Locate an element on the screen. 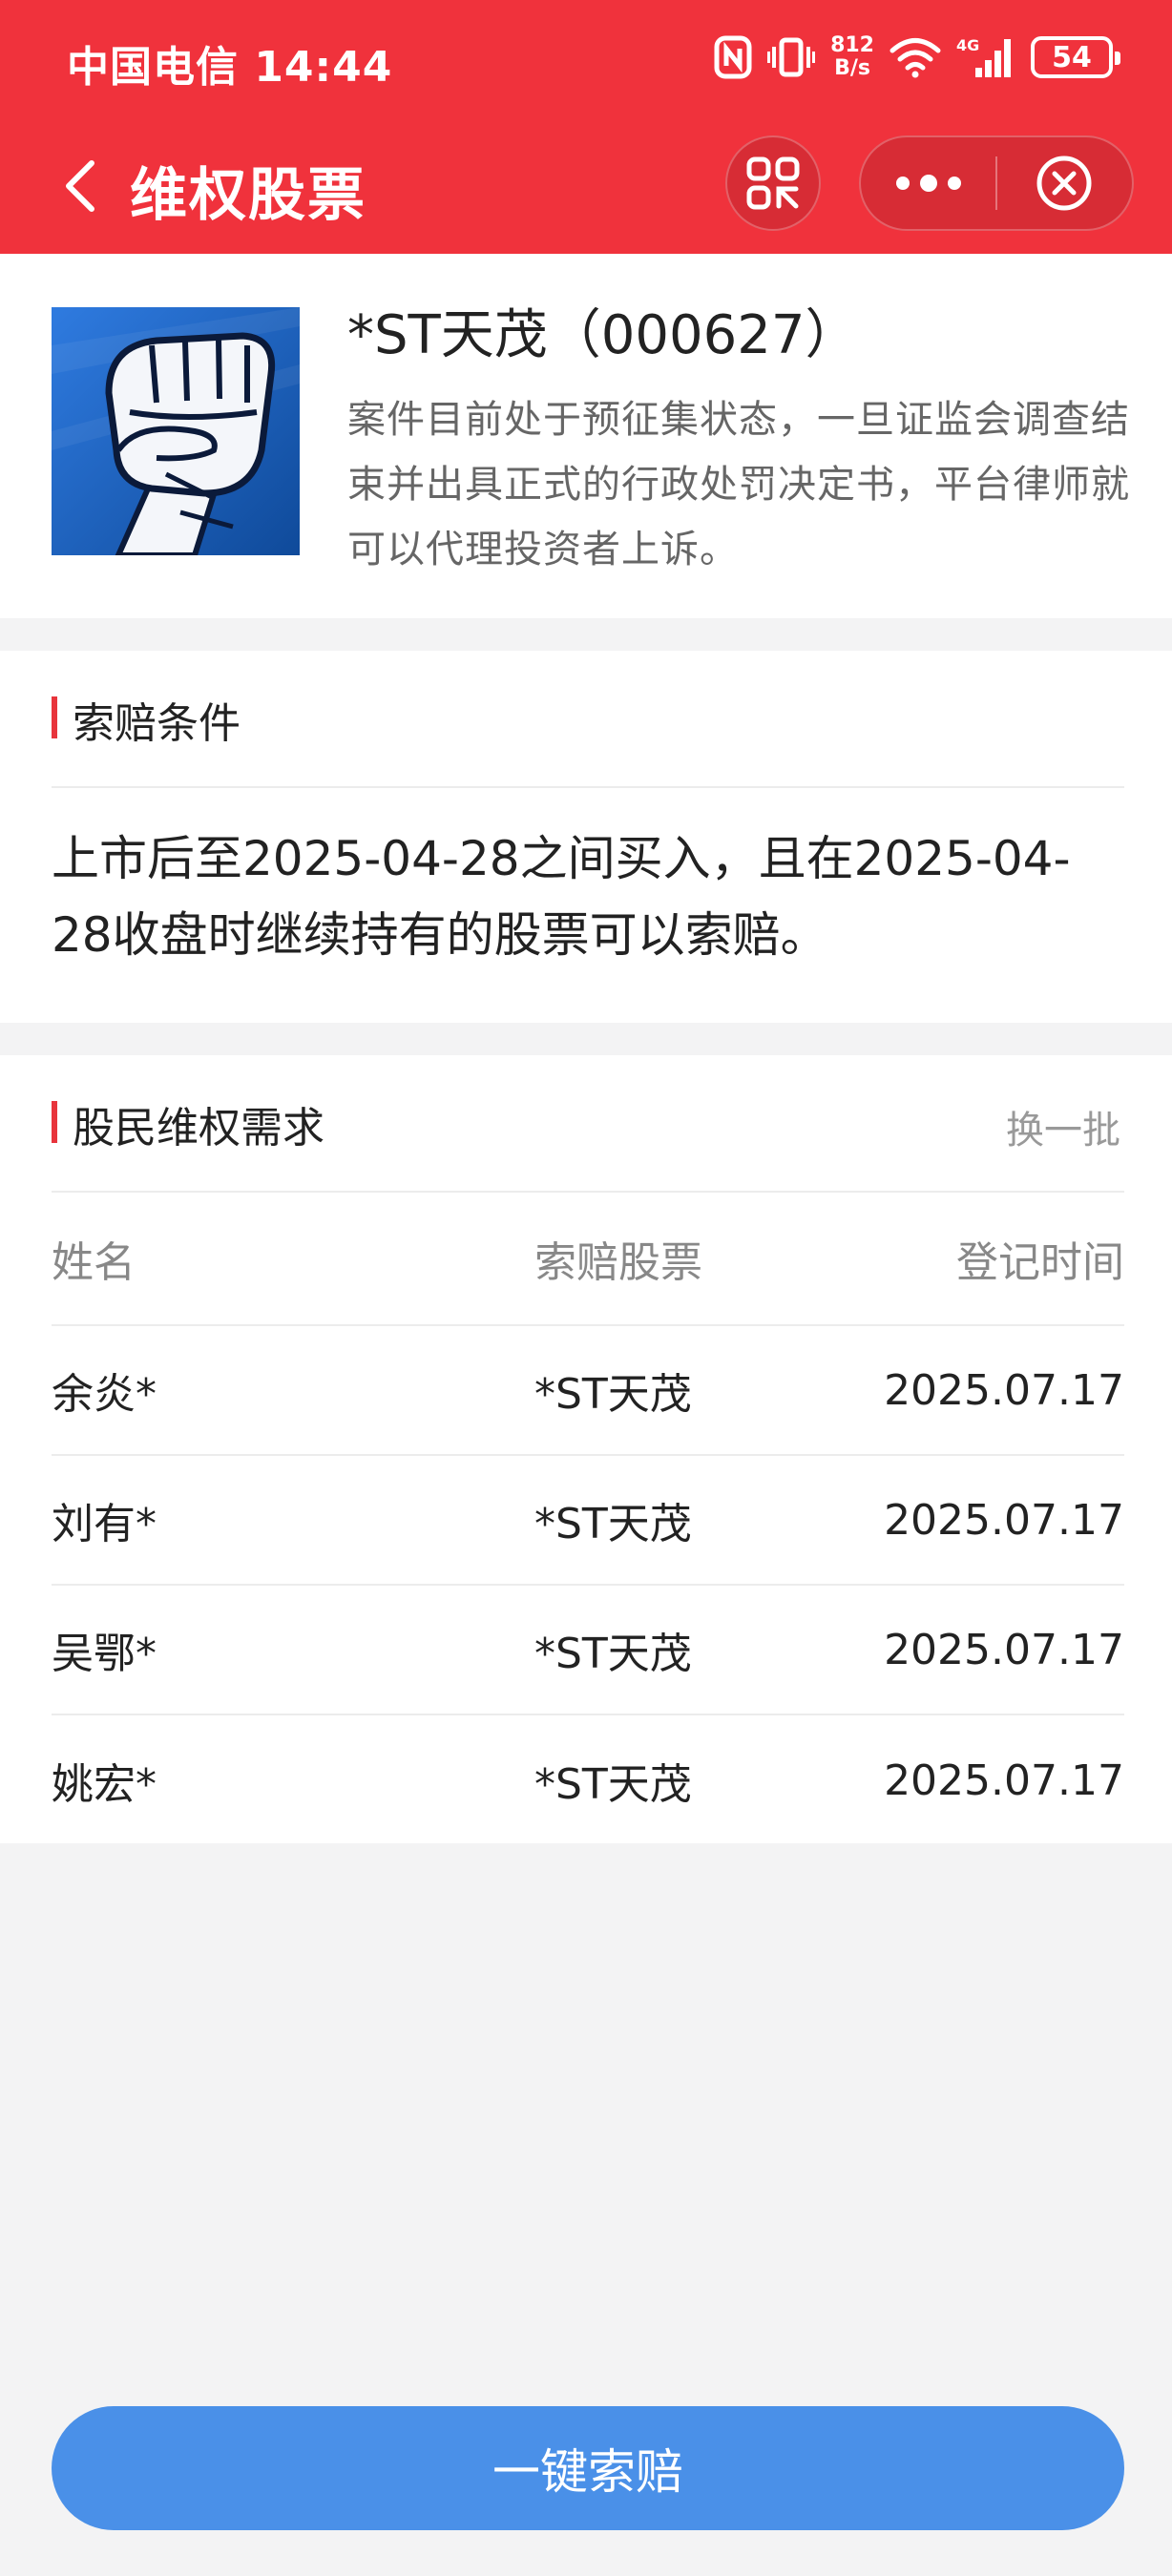  close-circle-icon is located at coordinates (1064, 183).